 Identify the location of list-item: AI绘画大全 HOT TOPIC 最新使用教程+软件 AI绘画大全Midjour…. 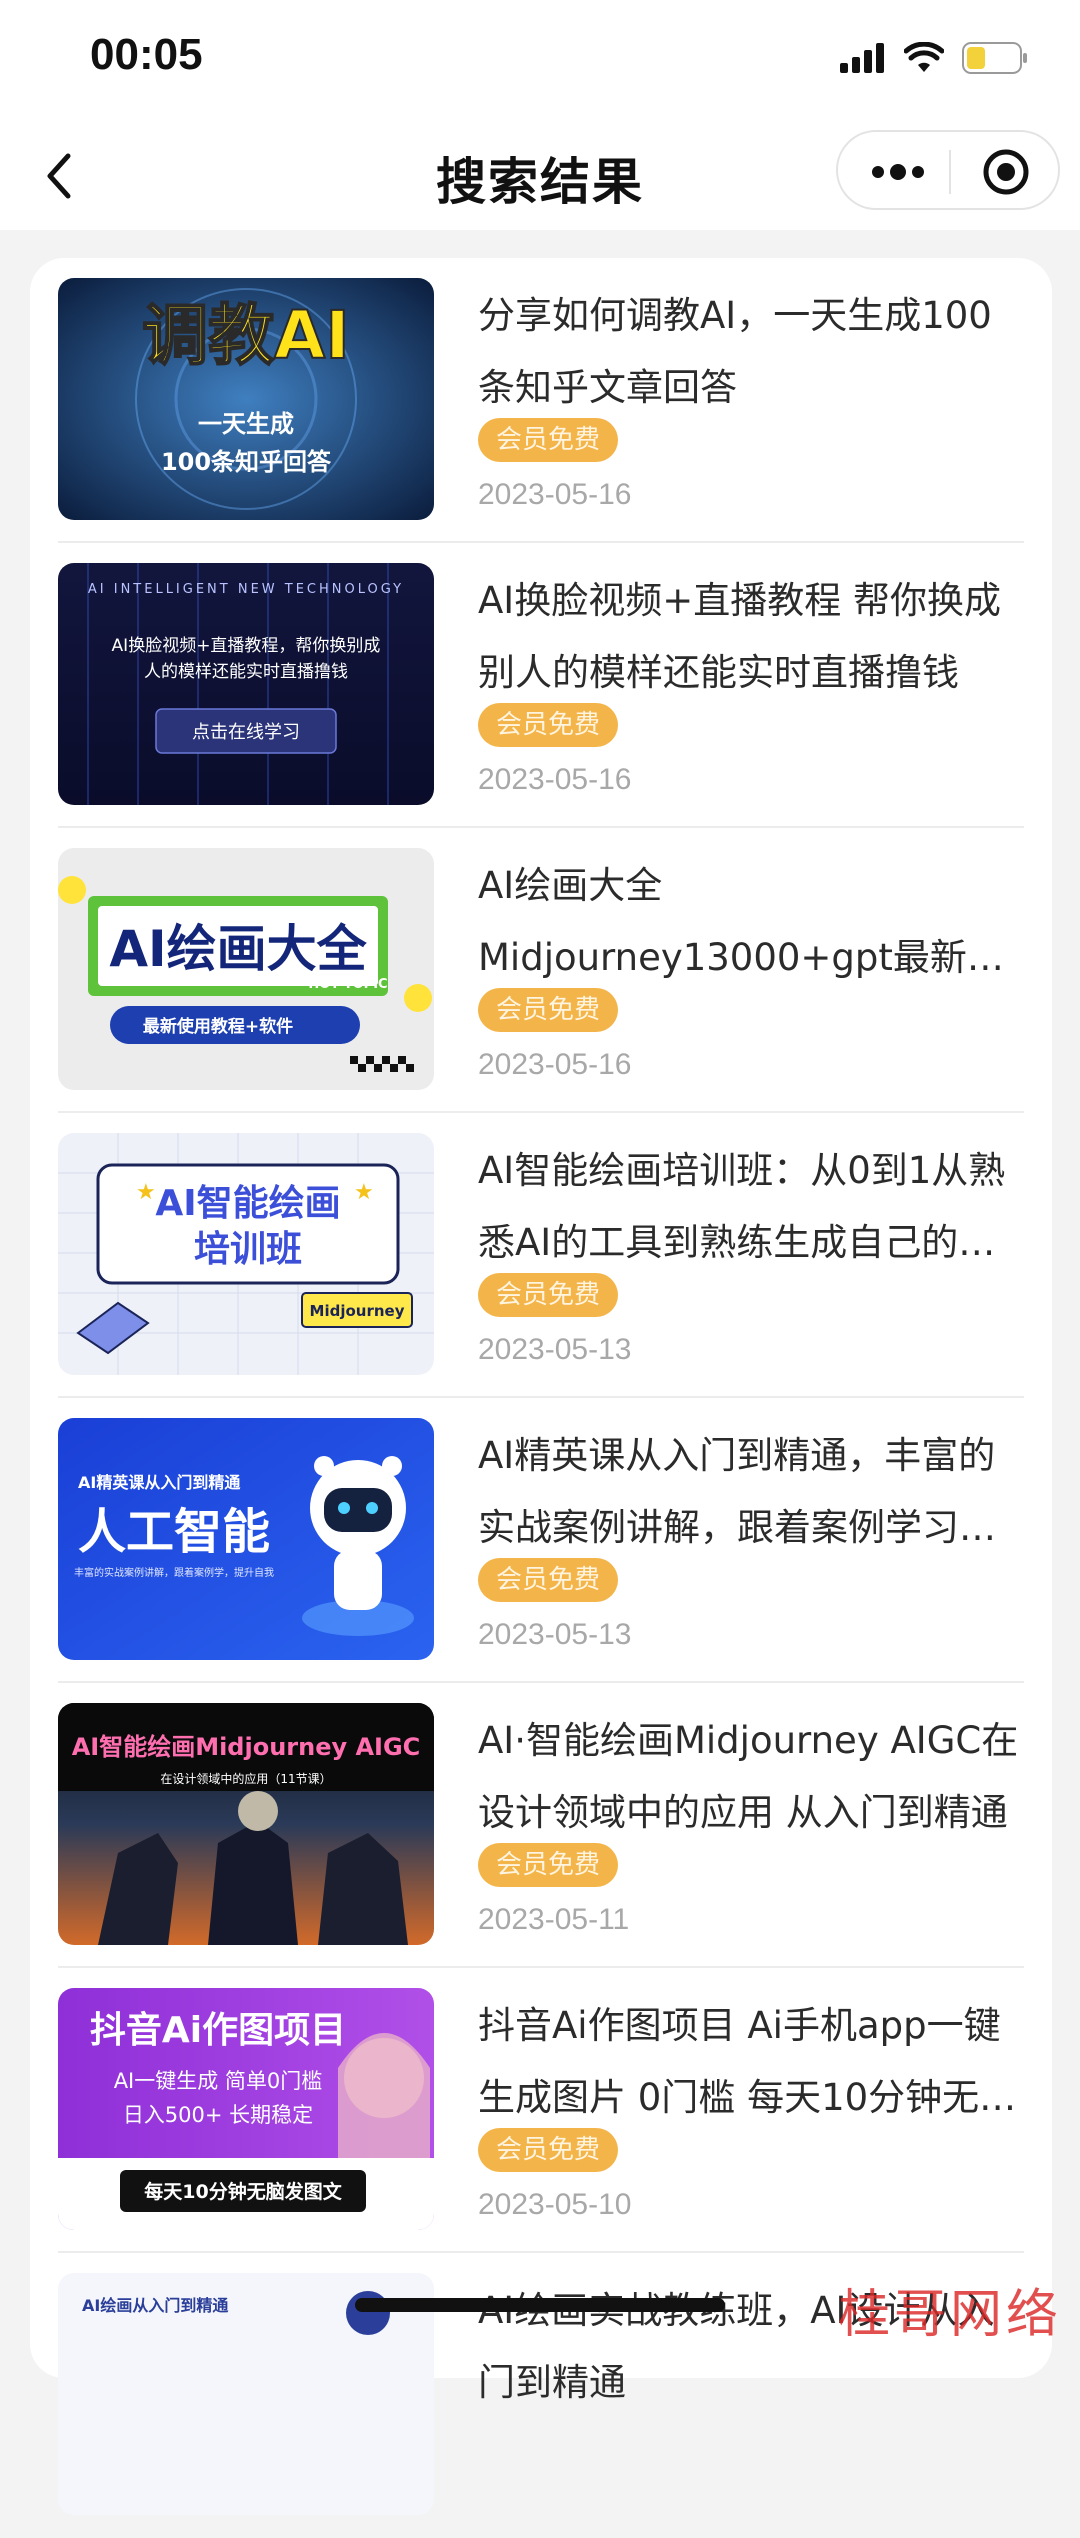
(541, 970).